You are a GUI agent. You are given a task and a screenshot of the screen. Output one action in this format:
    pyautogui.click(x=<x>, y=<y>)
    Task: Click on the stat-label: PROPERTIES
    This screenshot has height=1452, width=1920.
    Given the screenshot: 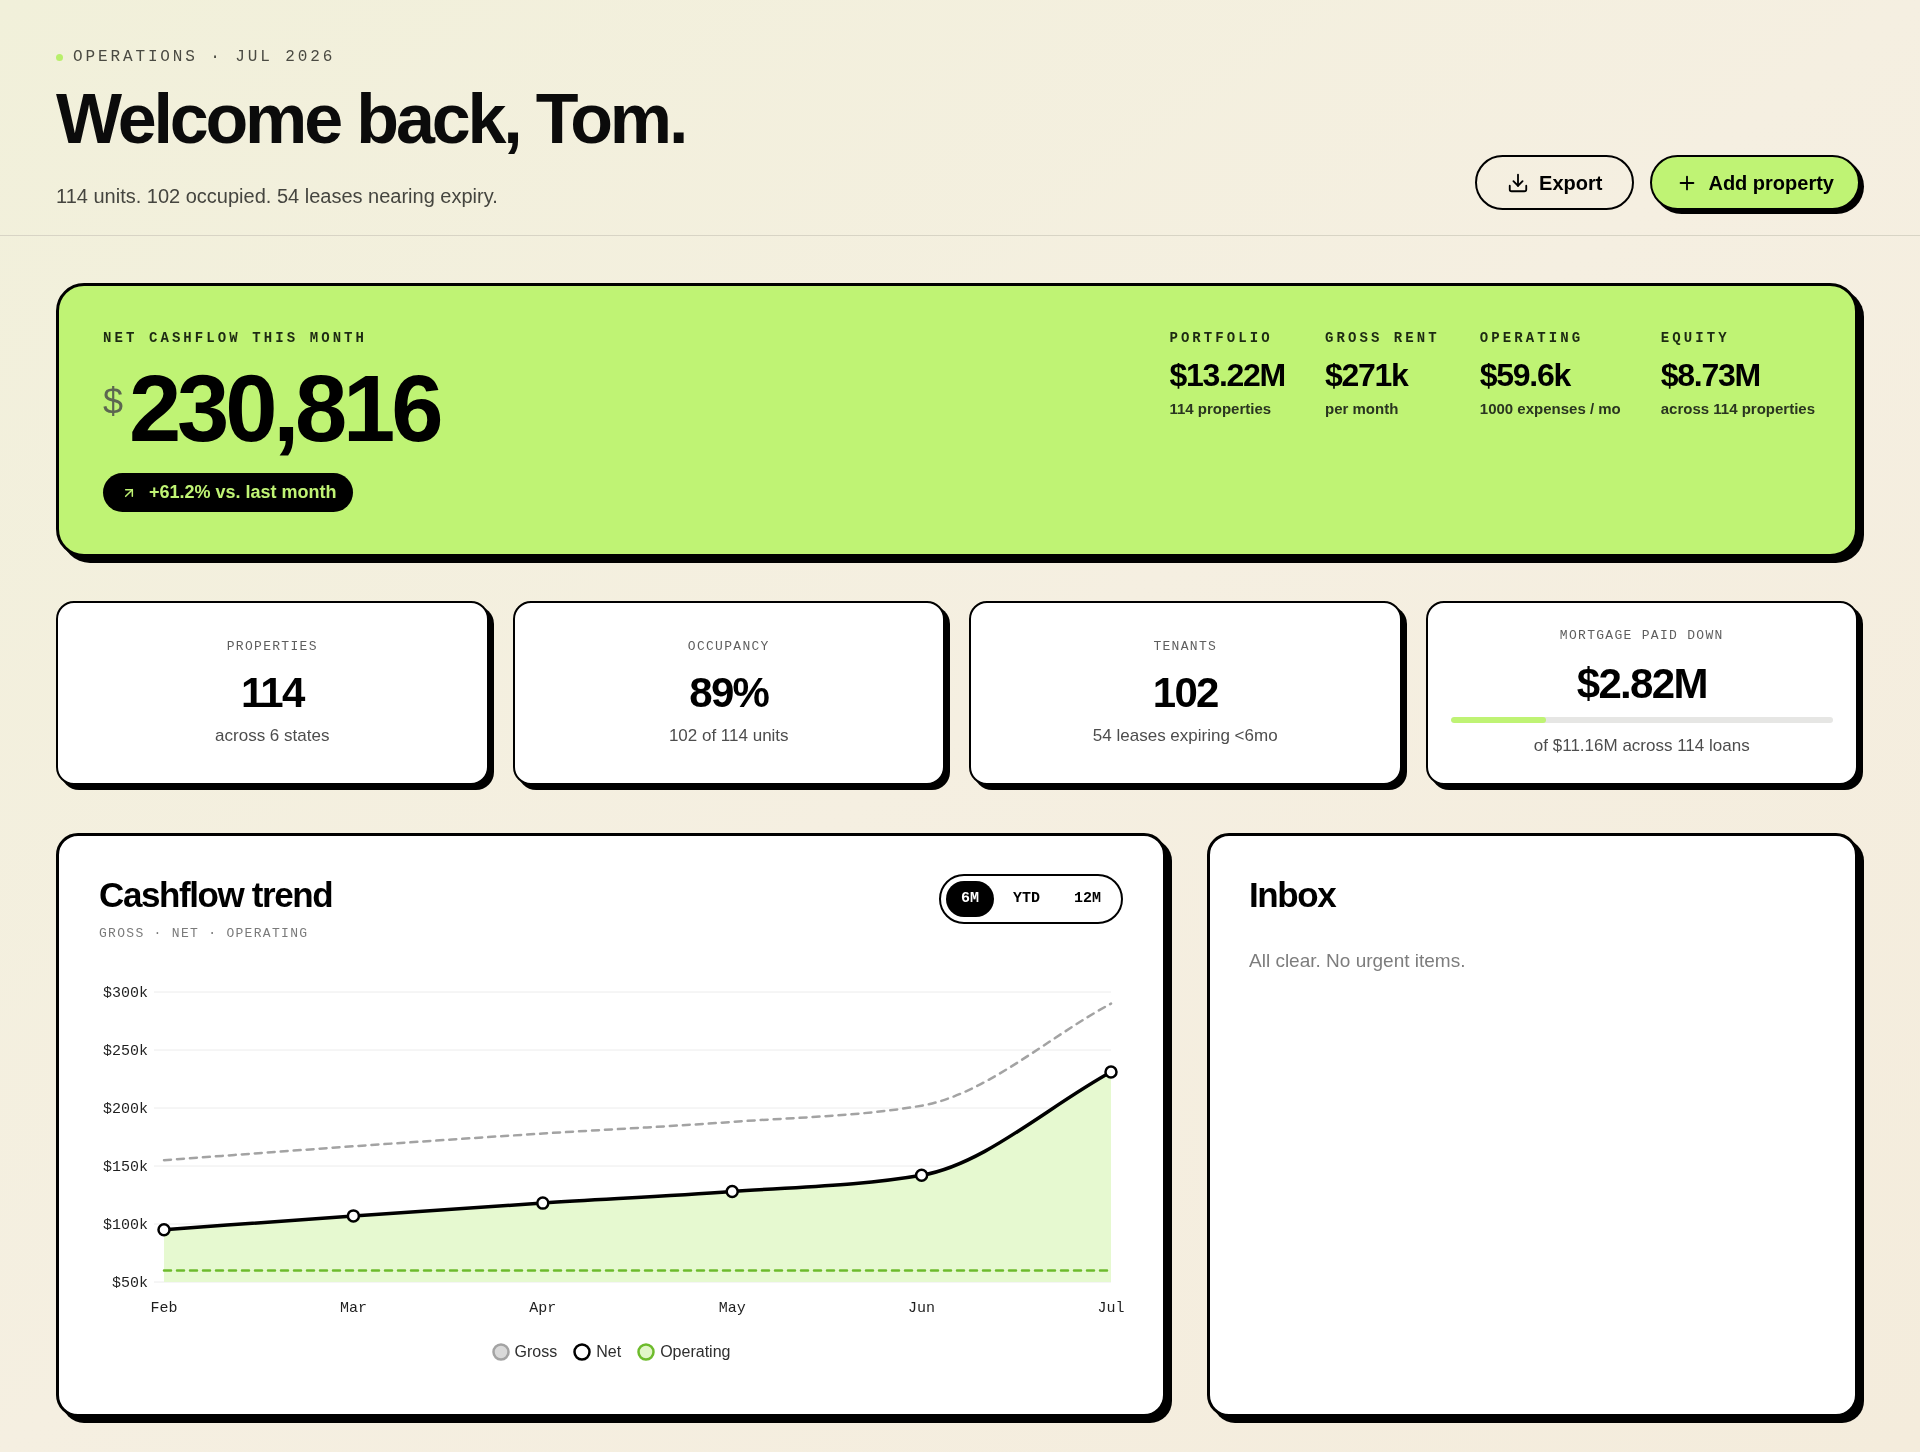 What is the action you would take?
    pyautogui.click(x=272, y=646)
    